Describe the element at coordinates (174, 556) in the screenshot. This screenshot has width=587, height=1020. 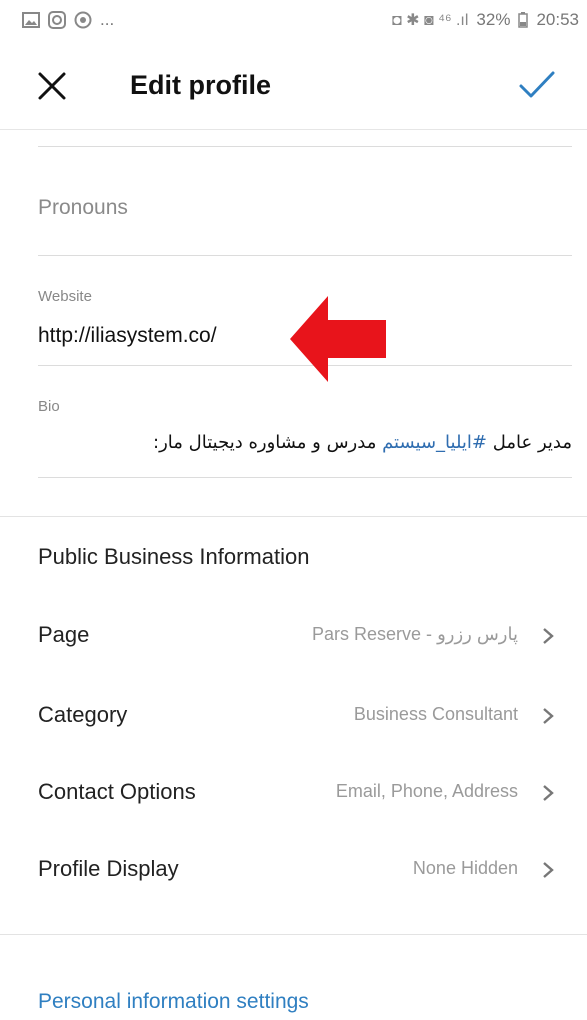
I see `business-section-title: Public Business Information` at that location.